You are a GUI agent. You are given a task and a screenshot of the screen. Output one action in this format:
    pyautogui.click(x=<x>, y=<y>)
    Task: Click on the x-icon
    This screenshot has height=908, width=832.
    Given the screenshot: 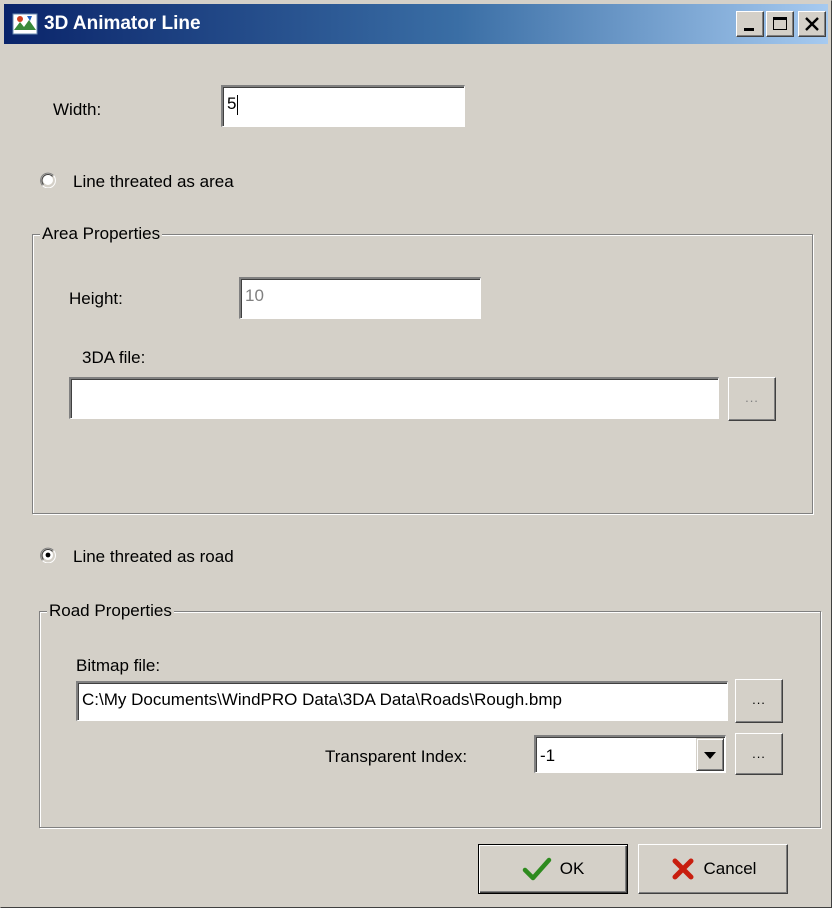 What is the action you would take?
    pyautogui.click(x=683, y=869)
    